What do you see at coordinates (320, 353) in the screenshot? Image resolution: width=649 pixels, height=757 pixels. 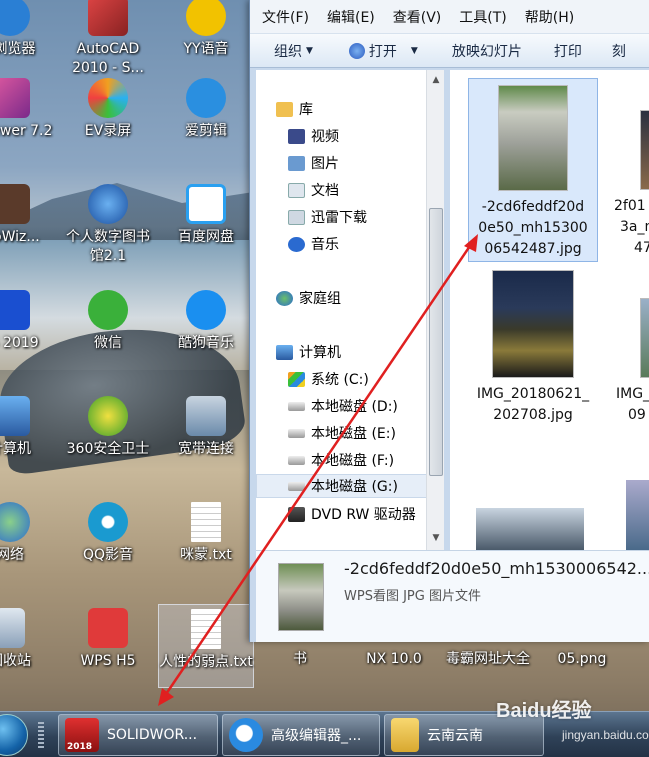 I see `nav-item-label: 计算机` at bounding box center [320, 353].